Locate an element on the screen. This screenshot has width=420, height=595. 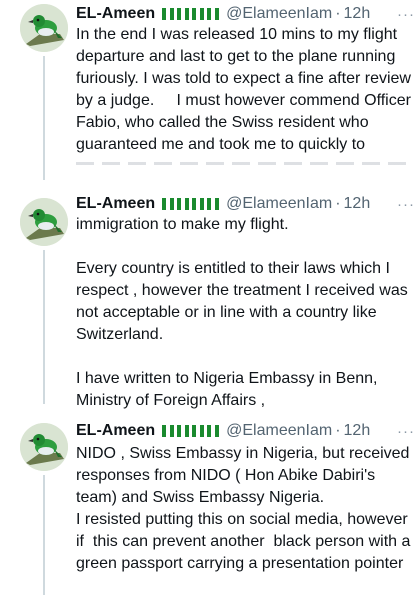
cropped-text-remnant is located at coordinates (241, 163).